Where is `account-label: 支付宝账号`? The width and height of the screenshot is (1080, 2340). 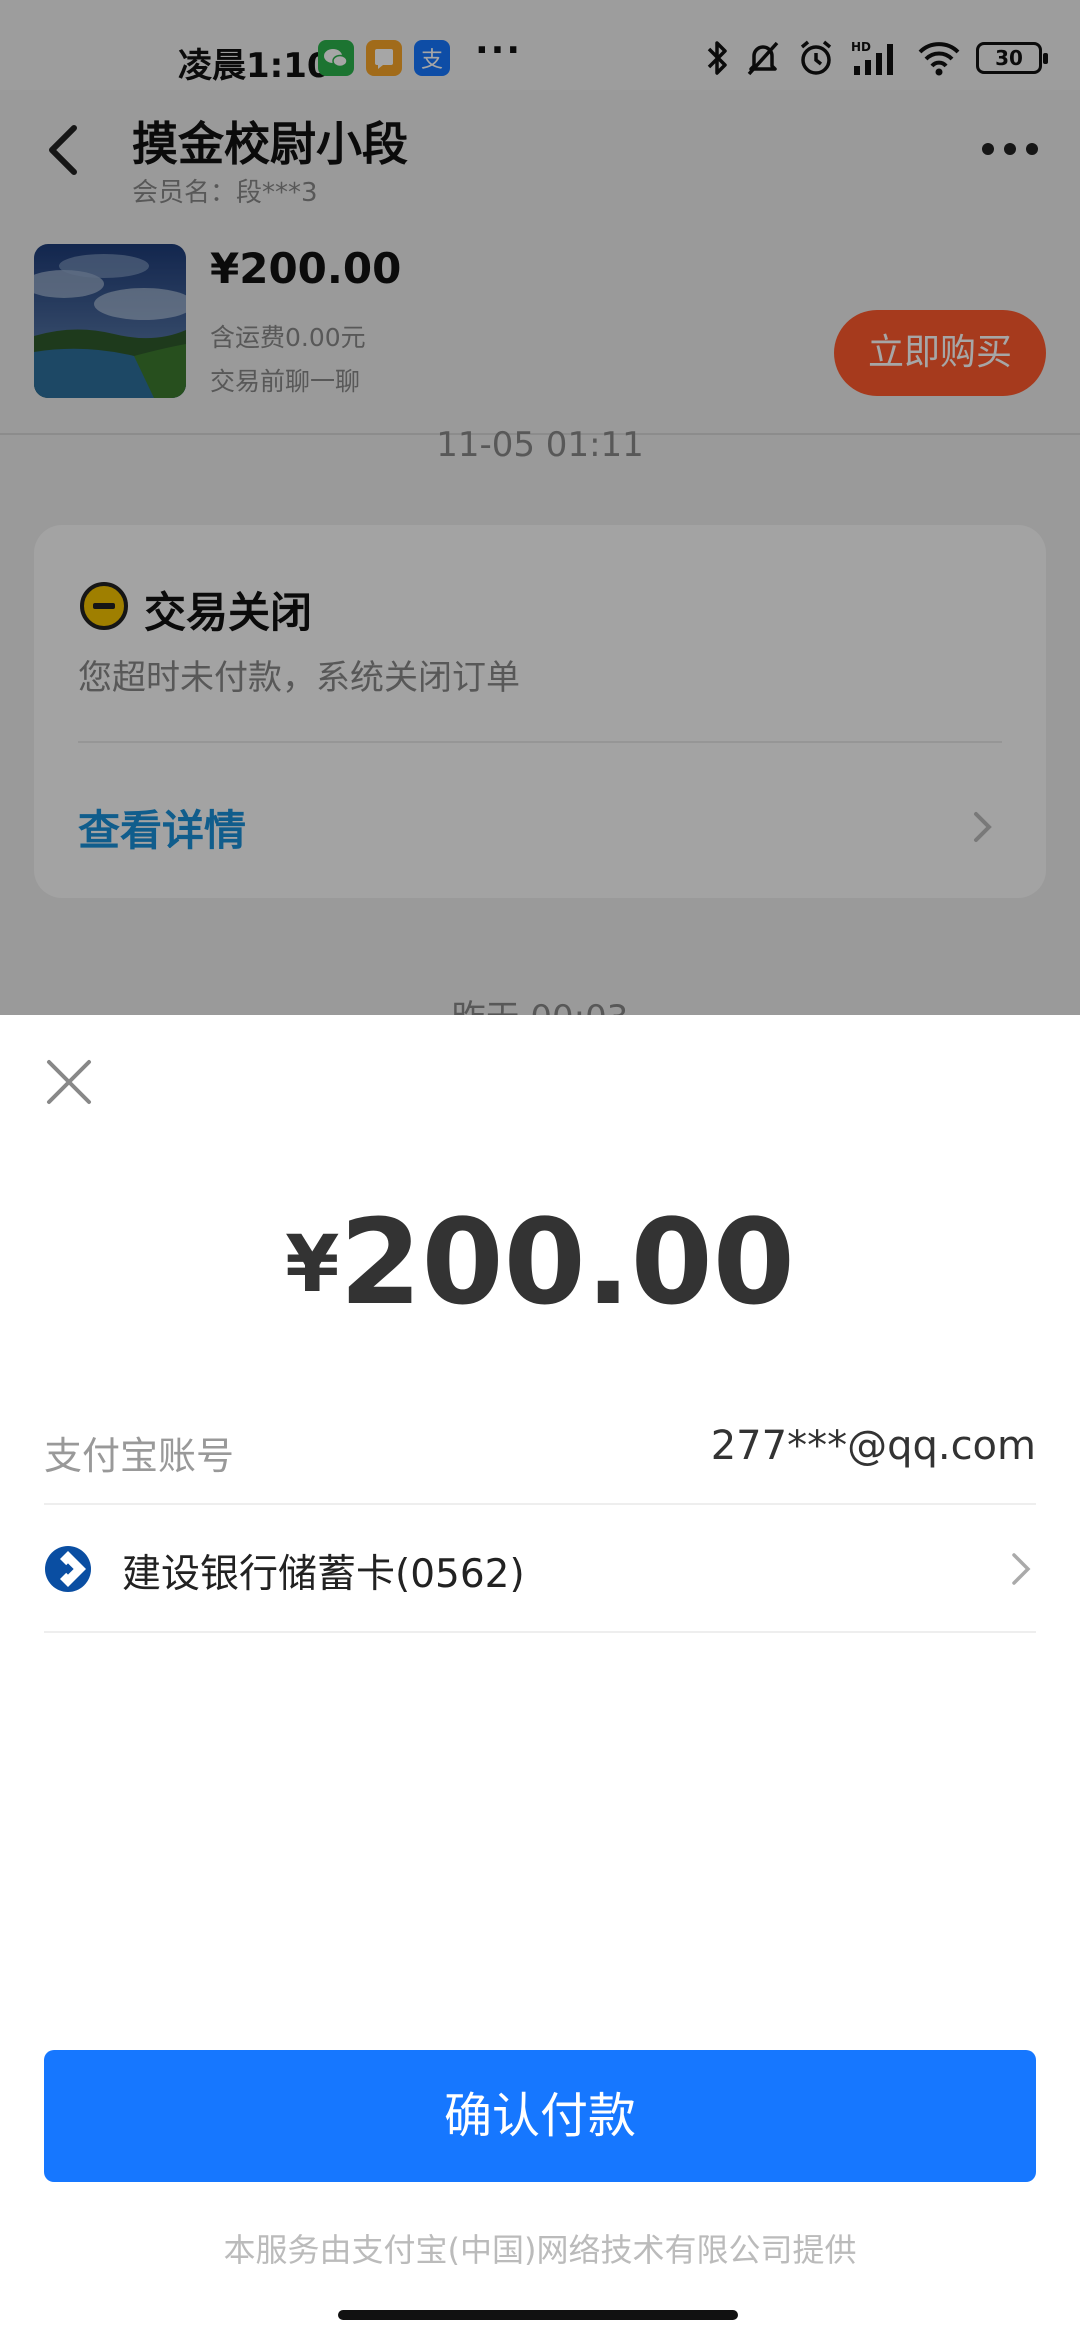
account-label: 支付宝账号 is located at coordinates (139, 1456).